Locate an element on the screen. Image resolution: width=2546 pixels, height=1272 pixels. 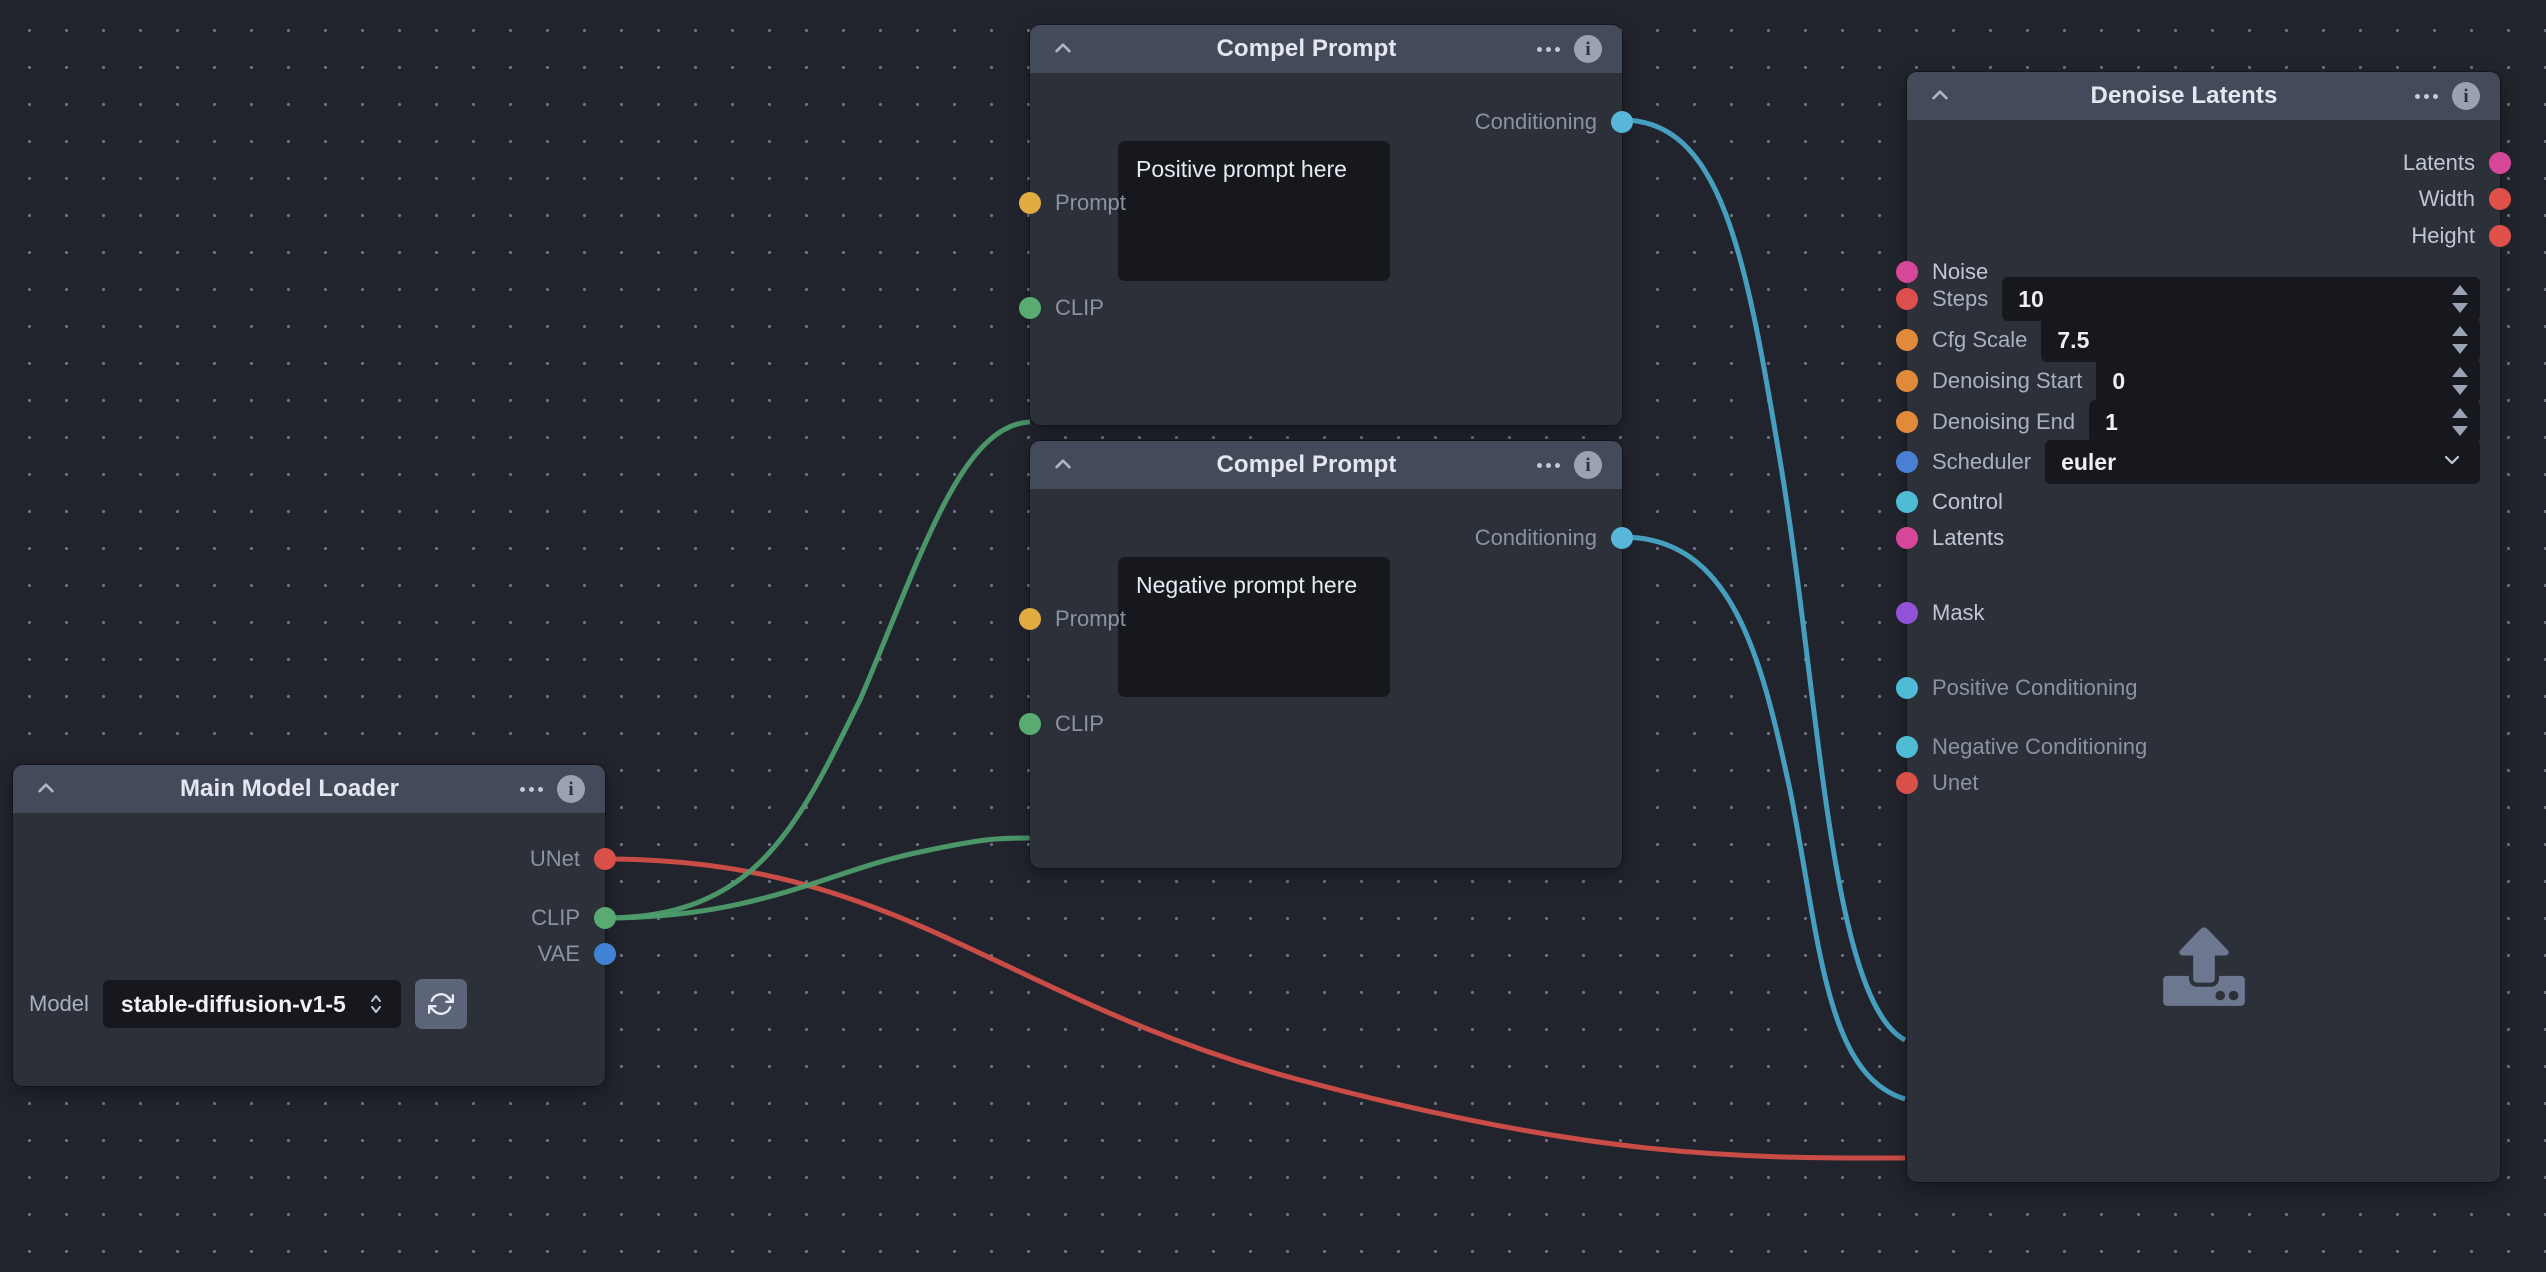
refresh-models-button is located at coordinates (440, 1004).